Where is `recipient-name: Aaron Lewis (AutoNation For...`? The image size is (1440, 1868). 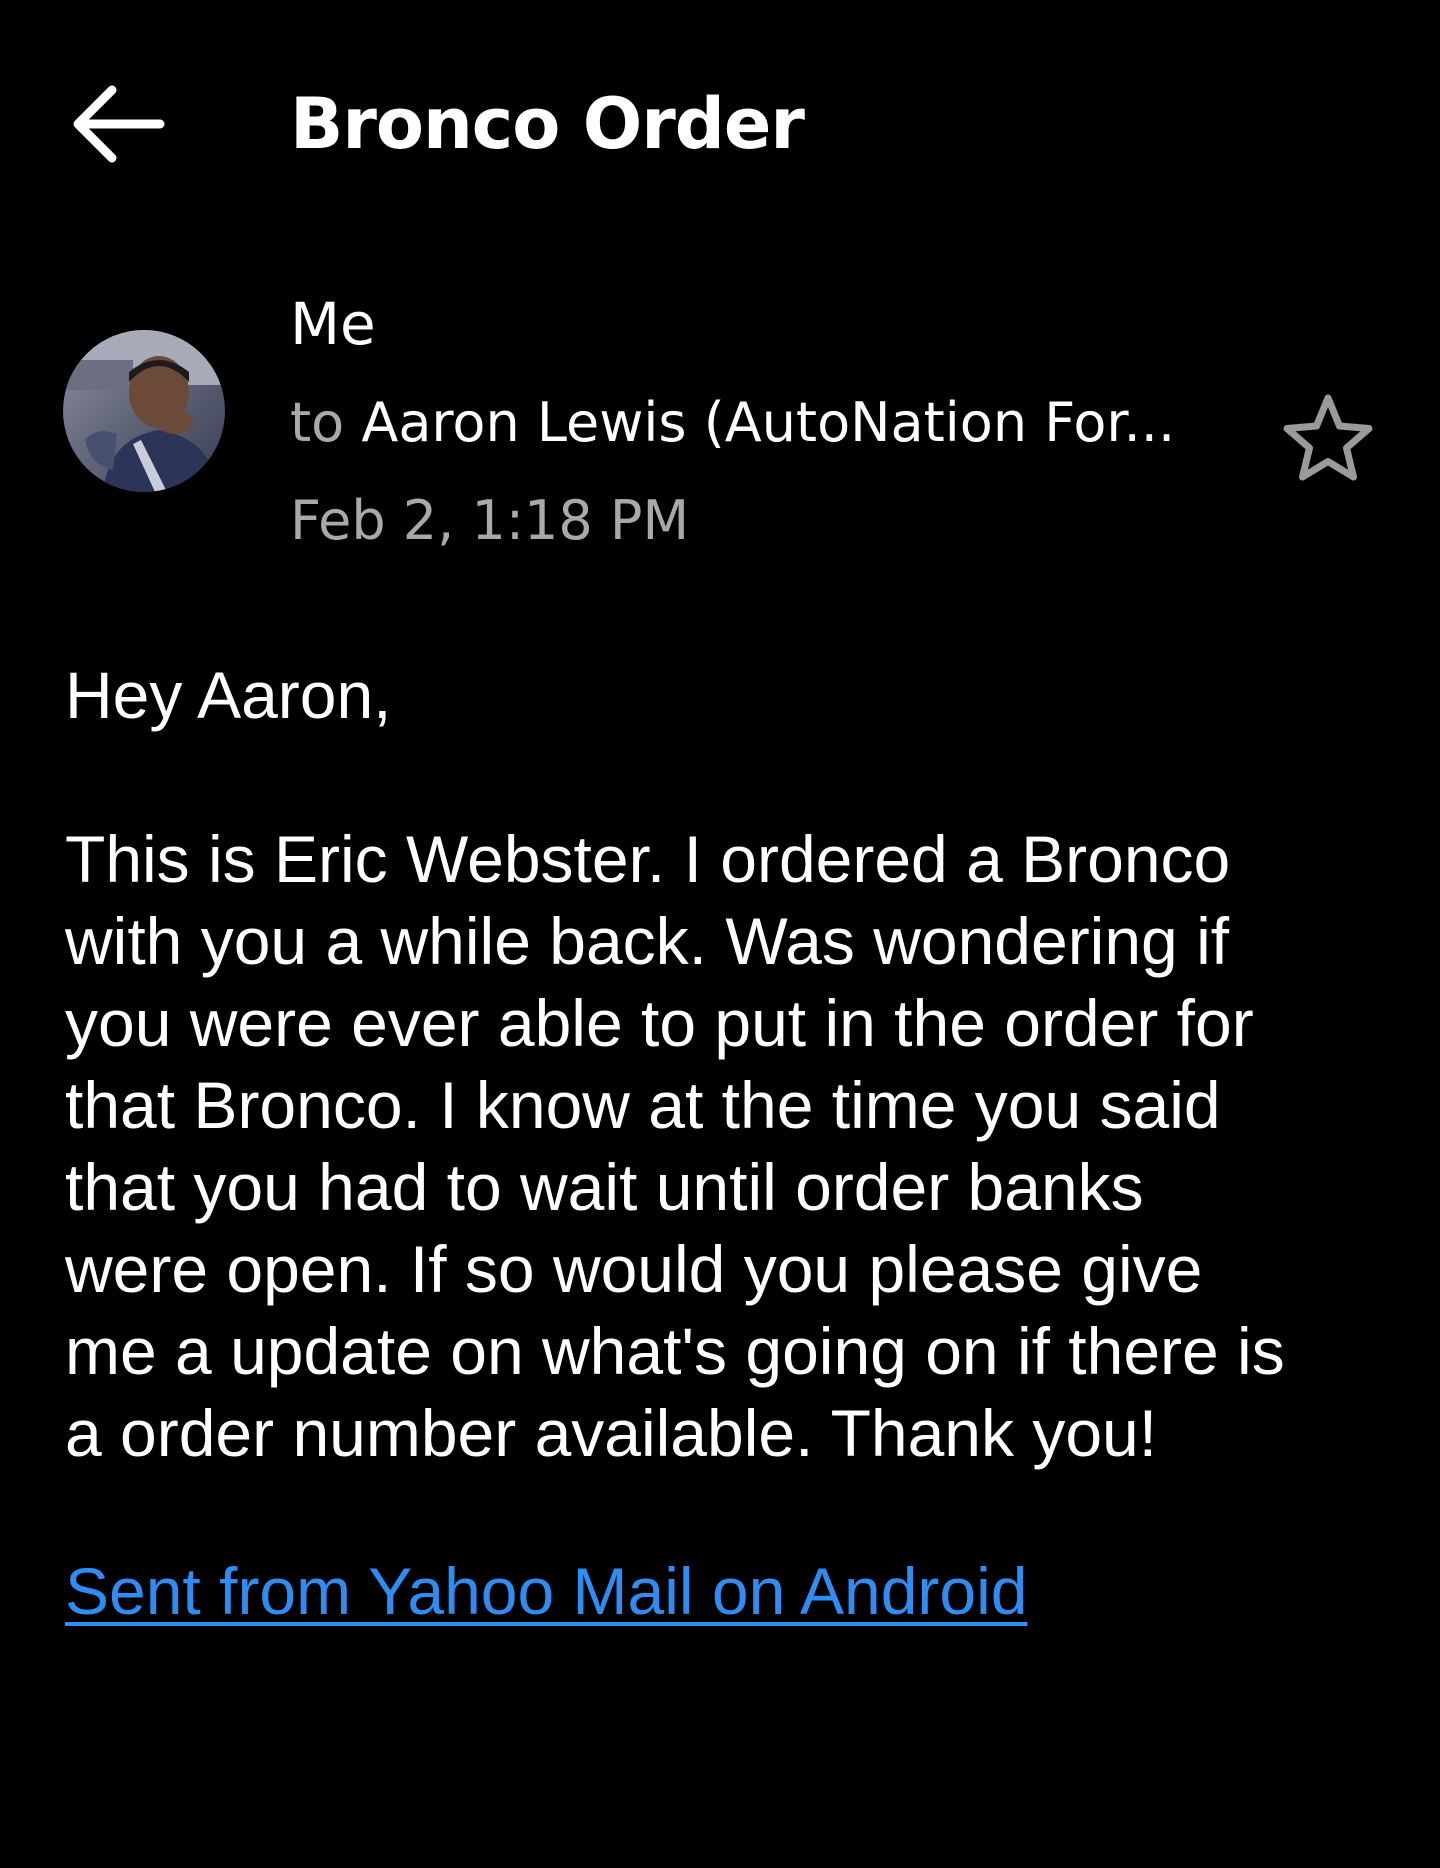
recipient-name: Aaron Lewis (AutoNation For... is located at coordinates (768, 422).